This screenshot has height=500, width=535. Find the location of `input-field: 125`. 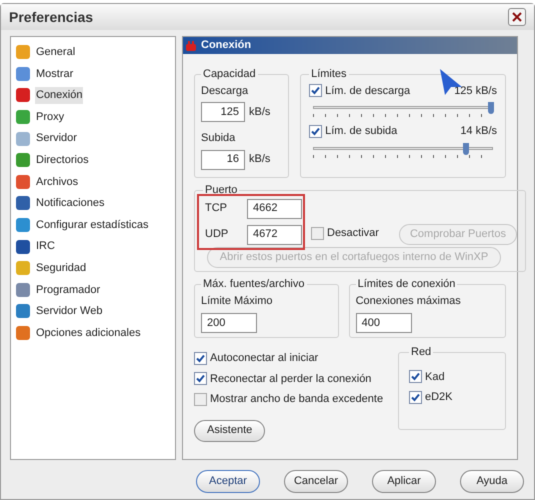

input-field: 125 is located at coordinates (223, 112).